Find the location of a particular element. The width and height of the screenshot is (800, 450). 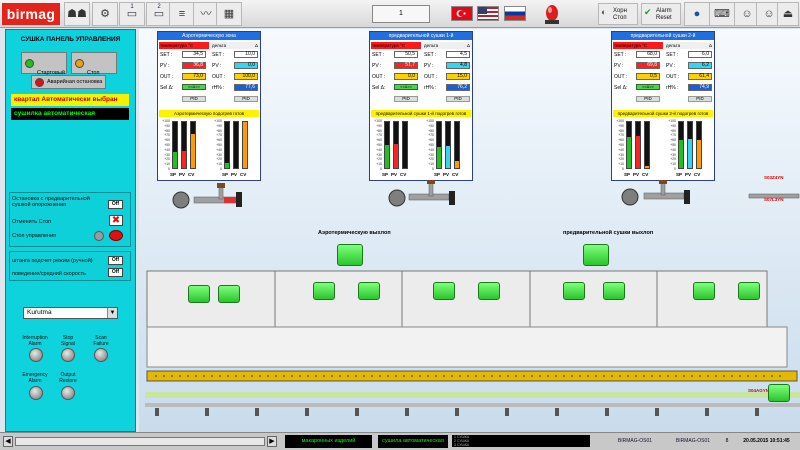

status-dryer-auto: сушилка автоматическая is located at coordinates (70, 114).